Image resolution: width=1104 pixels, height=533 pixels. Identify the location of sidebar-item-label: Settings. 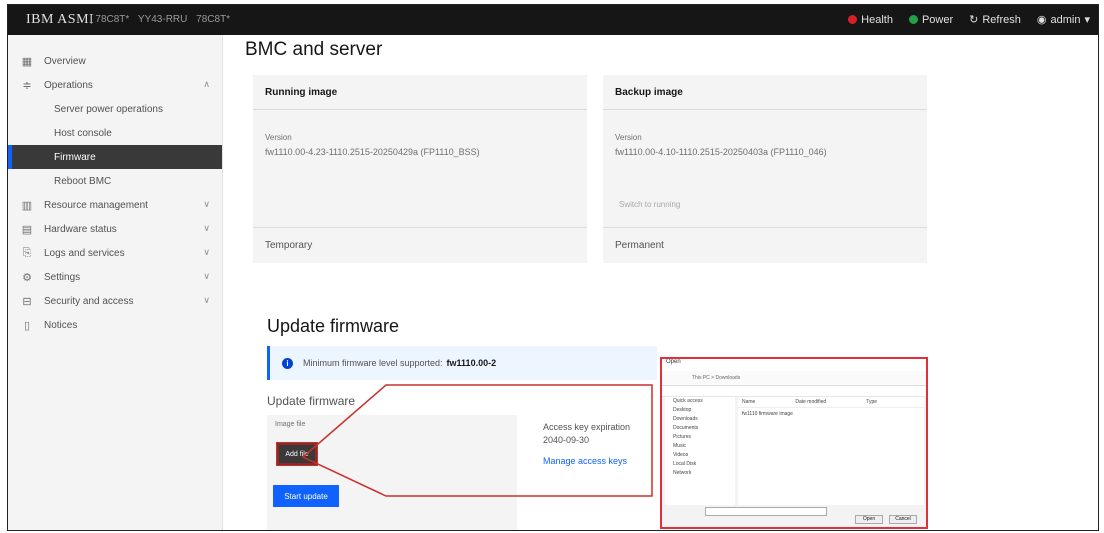
(62, 277).